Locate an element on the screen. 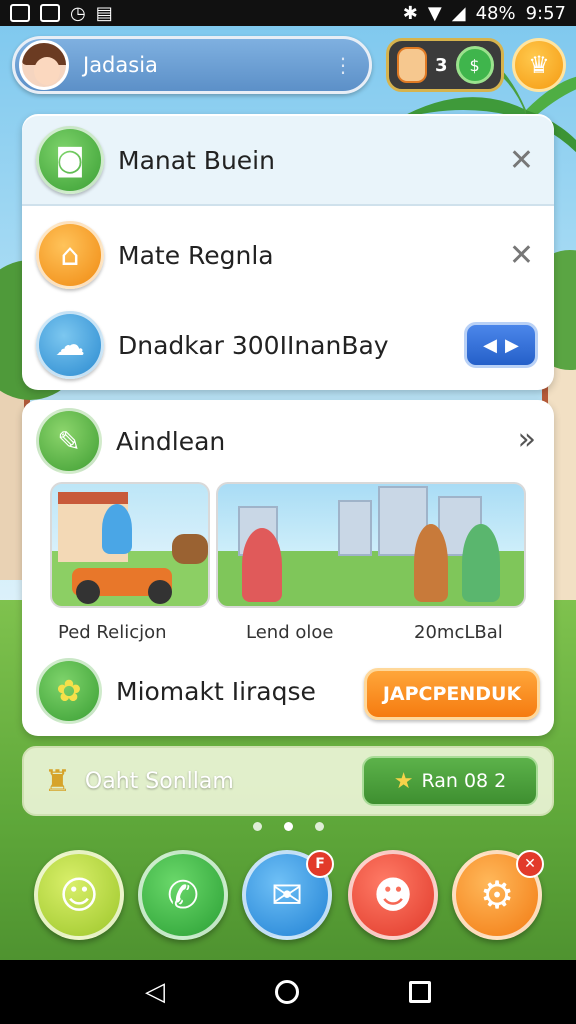  username: Jadasia is located at coordinates (120, 65).